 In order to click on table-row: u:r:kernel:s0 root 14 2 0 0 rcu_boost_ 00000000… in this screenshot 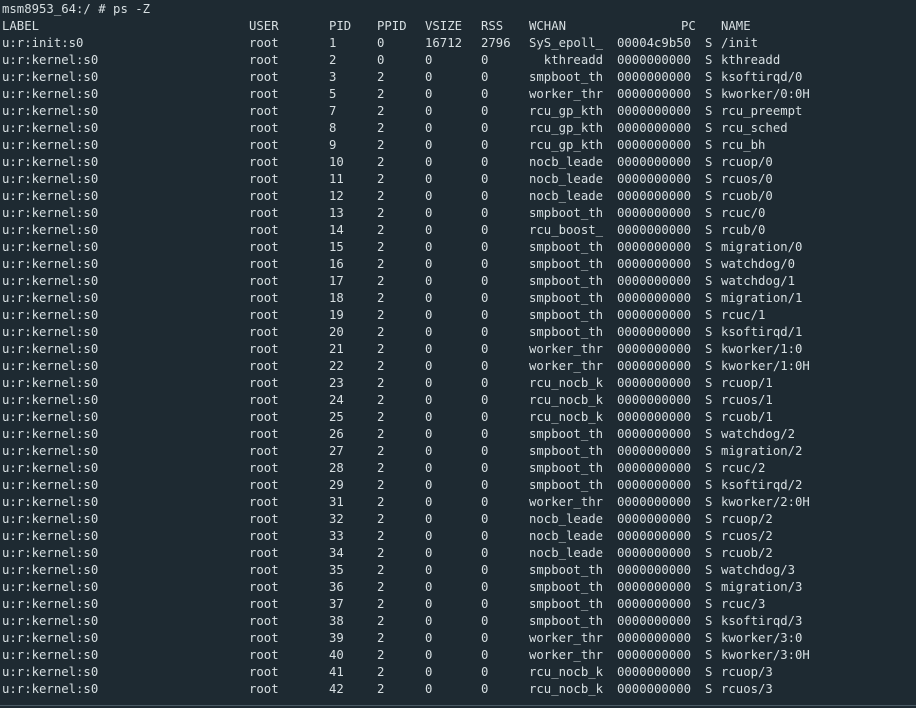, I will do `click(458, 230)`.